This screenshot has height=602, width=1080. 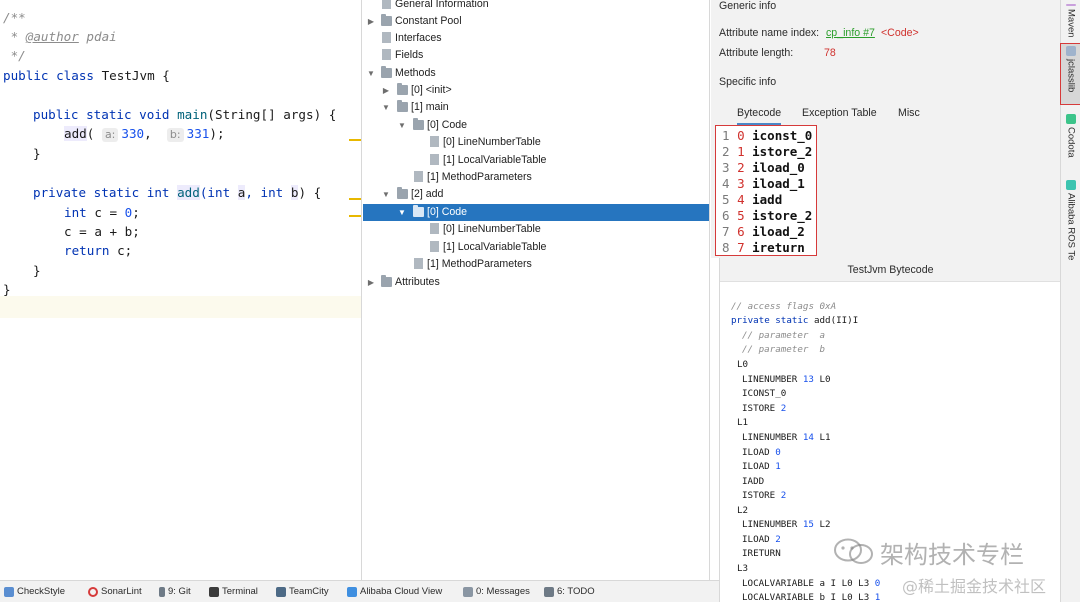 I want to click on tree-item-label: General Information, so click(x=442, y=5).